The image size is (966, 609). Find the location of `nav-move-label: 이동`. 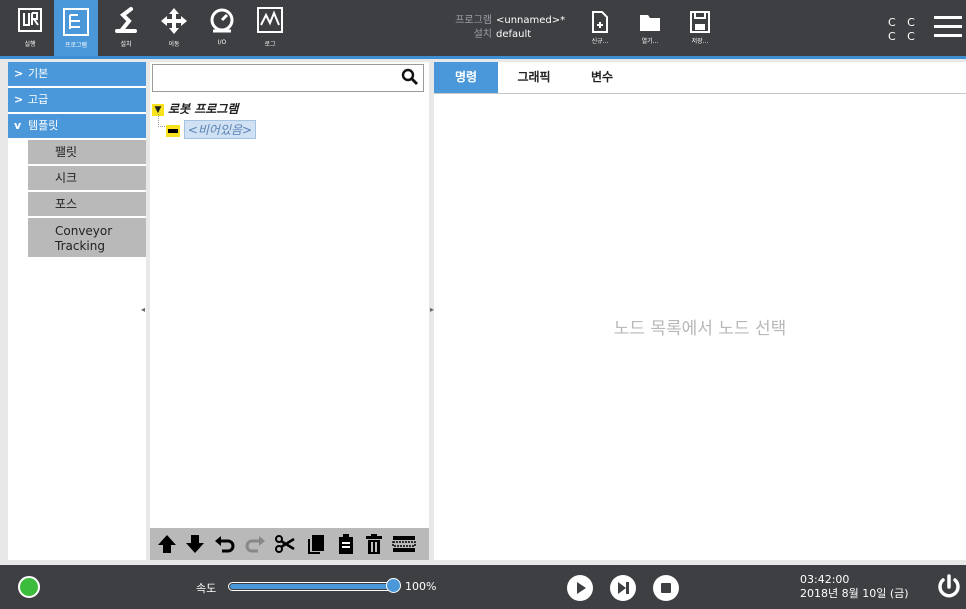

nav-move-label: 이동 is located at coordinates (174, 44).